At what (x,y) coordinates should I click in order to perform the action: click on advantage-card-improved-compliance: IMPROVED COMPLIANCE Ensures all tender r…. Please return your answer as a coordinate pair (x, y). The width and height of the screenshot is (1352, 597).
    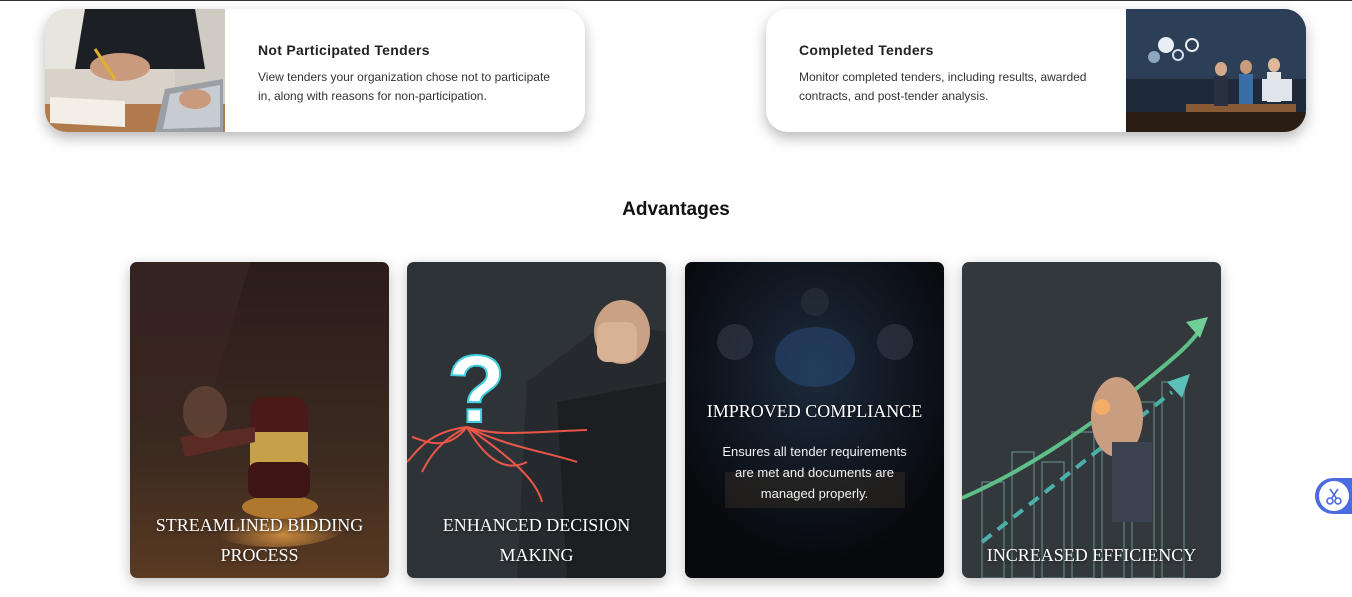
    Looking at the image, I should click on (814, 420).